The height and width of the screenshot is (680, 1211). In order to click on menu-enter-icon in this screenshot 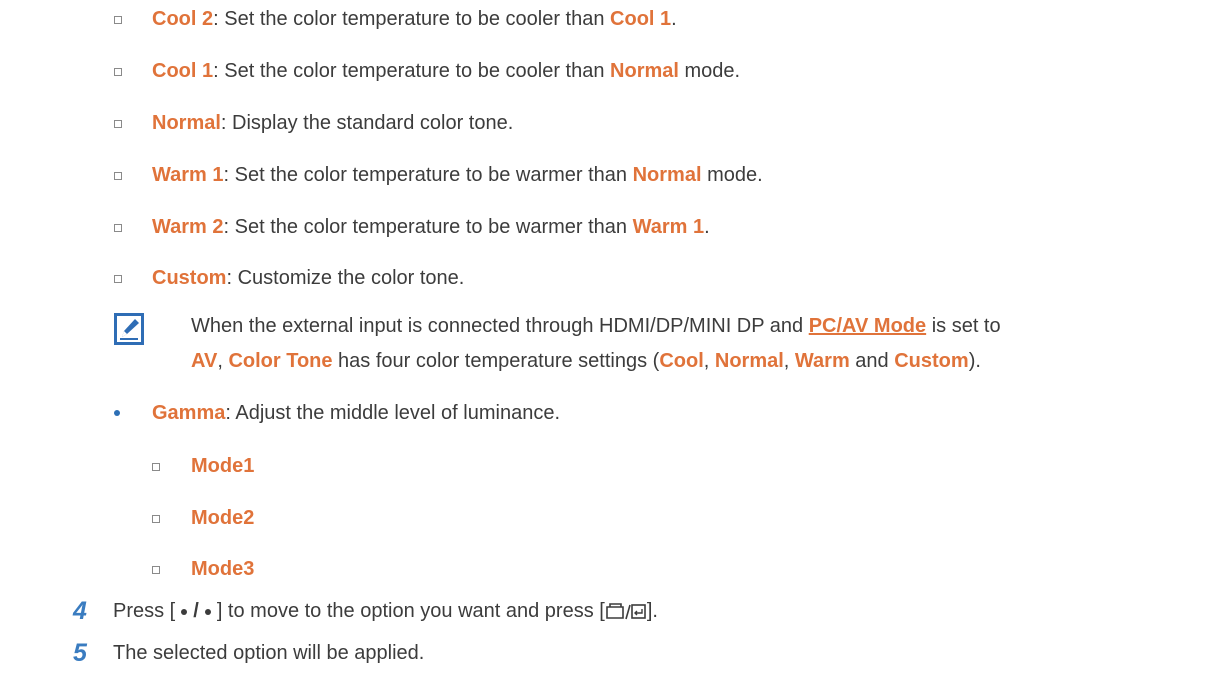, I will do `click(626, 610)`.